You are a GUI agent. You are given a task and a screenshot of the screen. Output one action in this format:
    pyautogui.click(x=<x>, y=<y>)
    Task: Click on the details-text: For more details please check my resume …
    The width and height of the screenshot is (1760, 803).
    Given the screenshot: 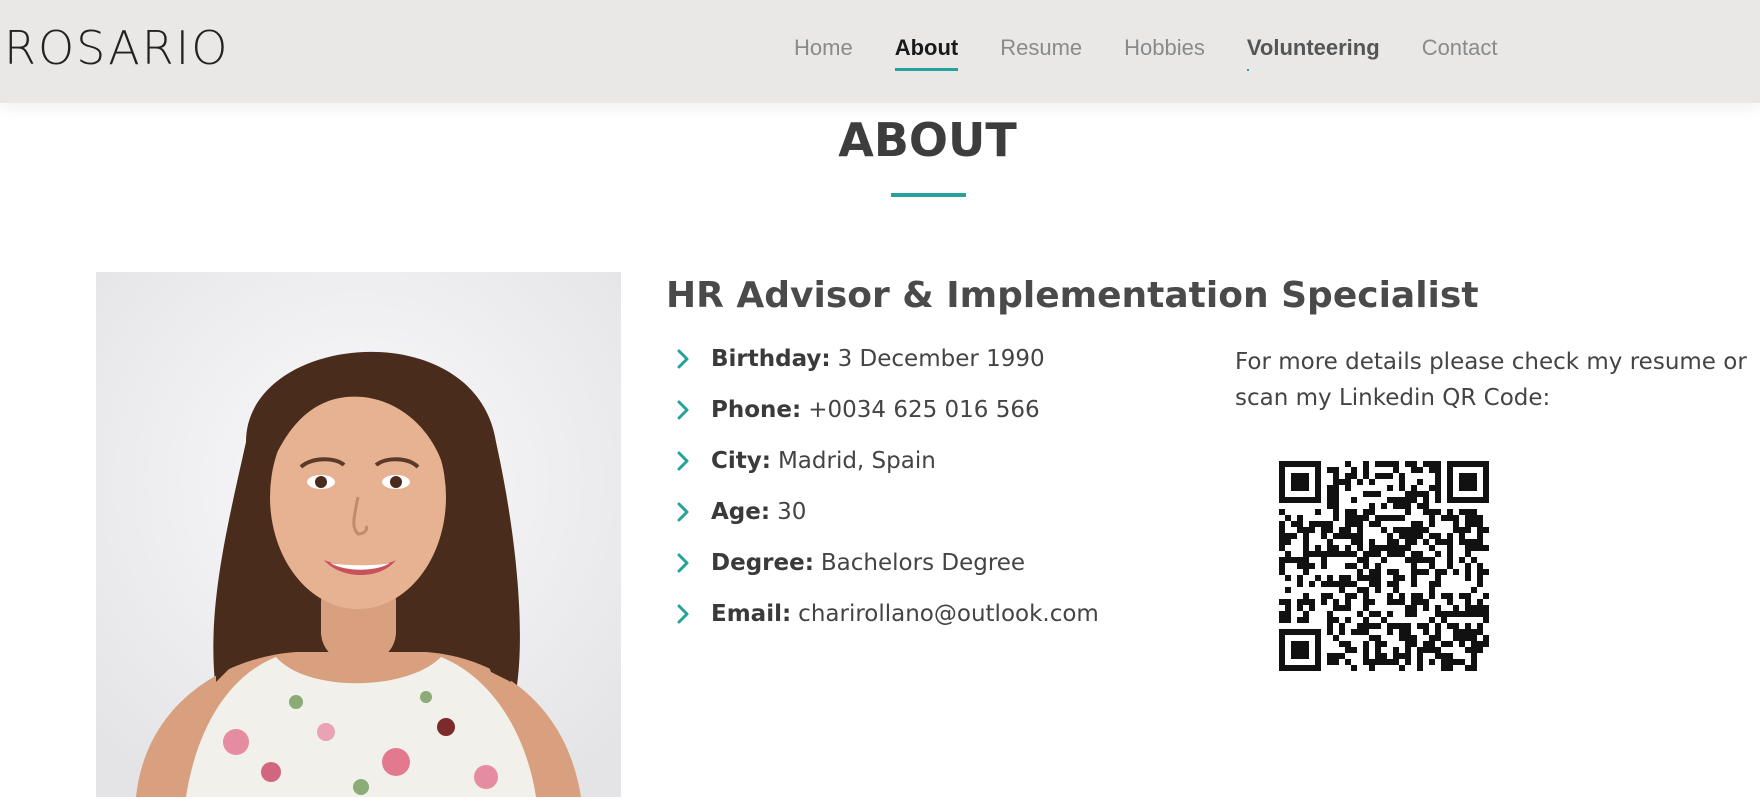 What is the action you would take?
    pyautogui.click(x=1491, y=380)
    